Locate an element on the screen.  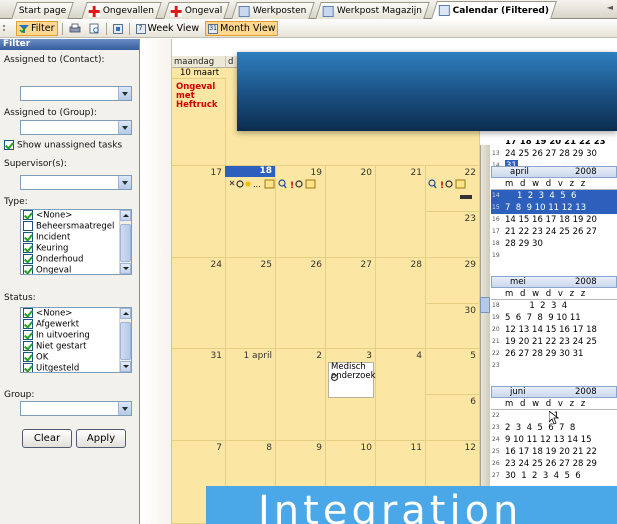
type-item: Onderhoud is located at coordinates (76, 259).